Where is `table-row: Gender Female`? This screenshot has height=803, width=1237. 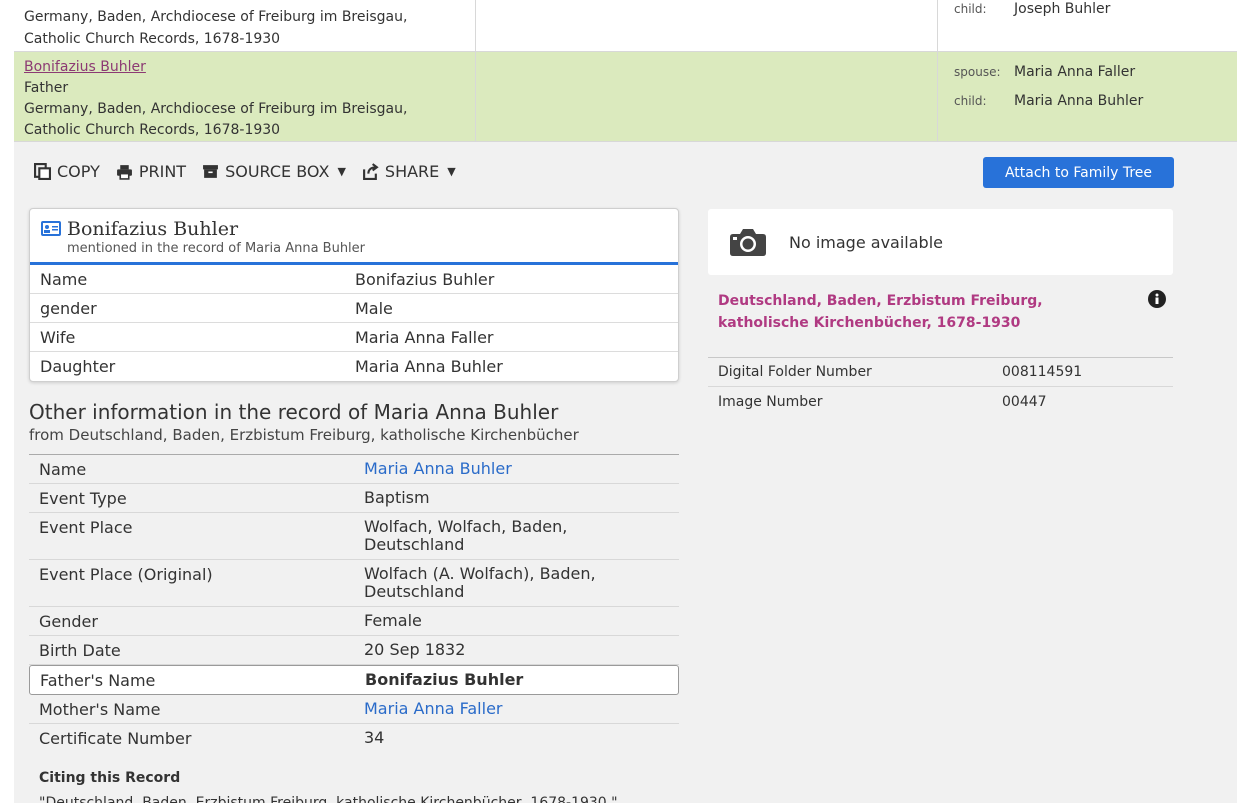 table-row: Gender Female is located at coordinates (354, 621).